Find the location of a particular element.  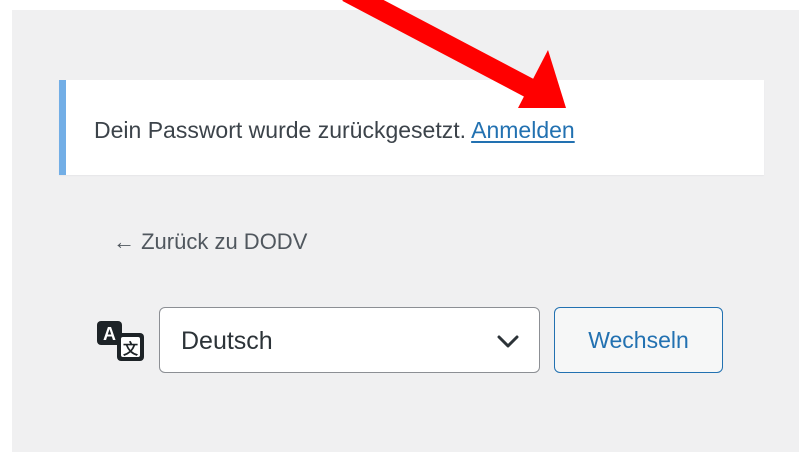

language-select: Deutsch is located at coordinates (349, 340).